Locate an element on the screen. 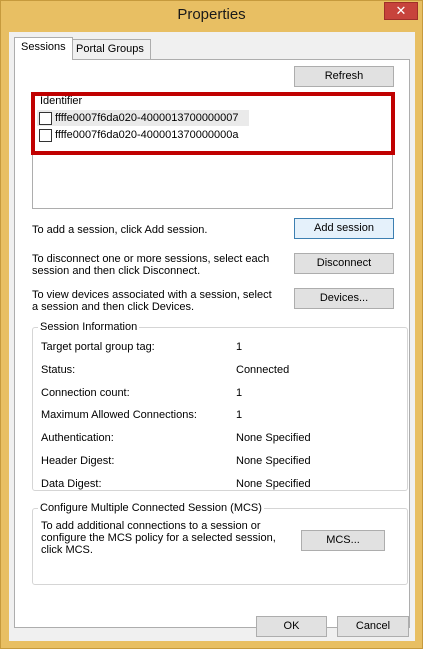 The width and height of the screenshot is (423, 649). close-icon: ✕ is located at coordinates (401, 10).